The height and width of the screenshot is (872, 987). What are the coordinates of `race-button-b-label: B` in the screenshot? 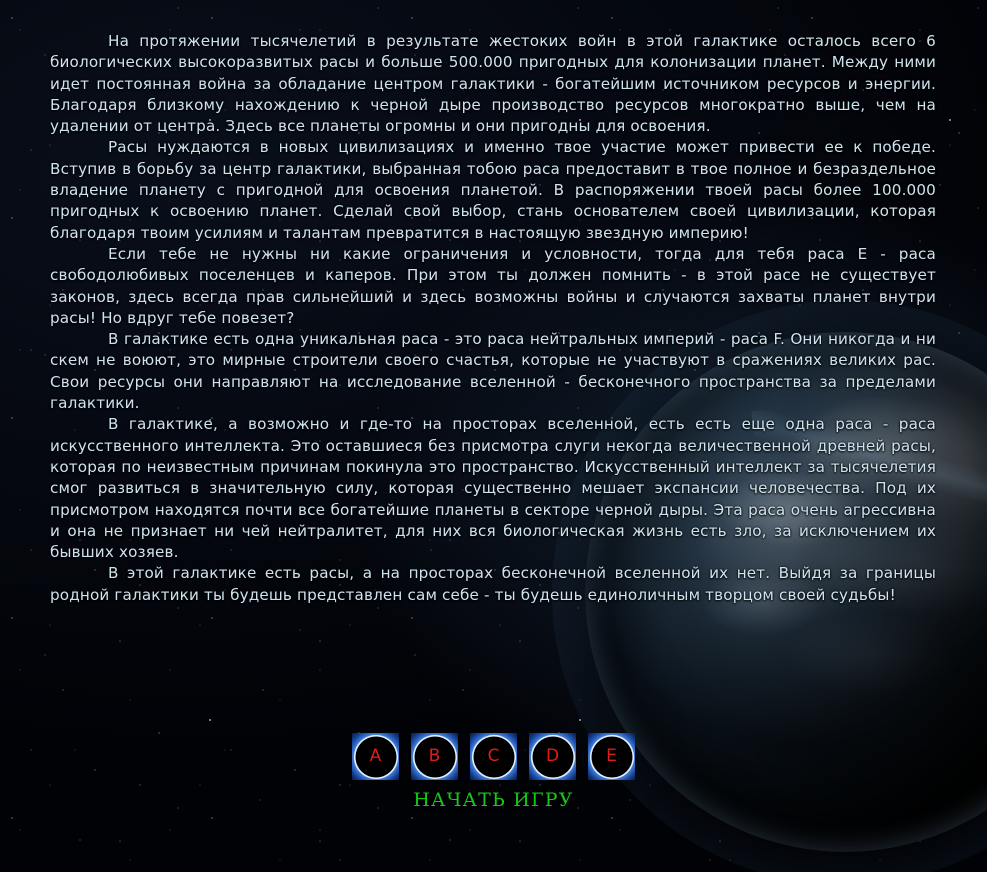 It's located at (434, 756).